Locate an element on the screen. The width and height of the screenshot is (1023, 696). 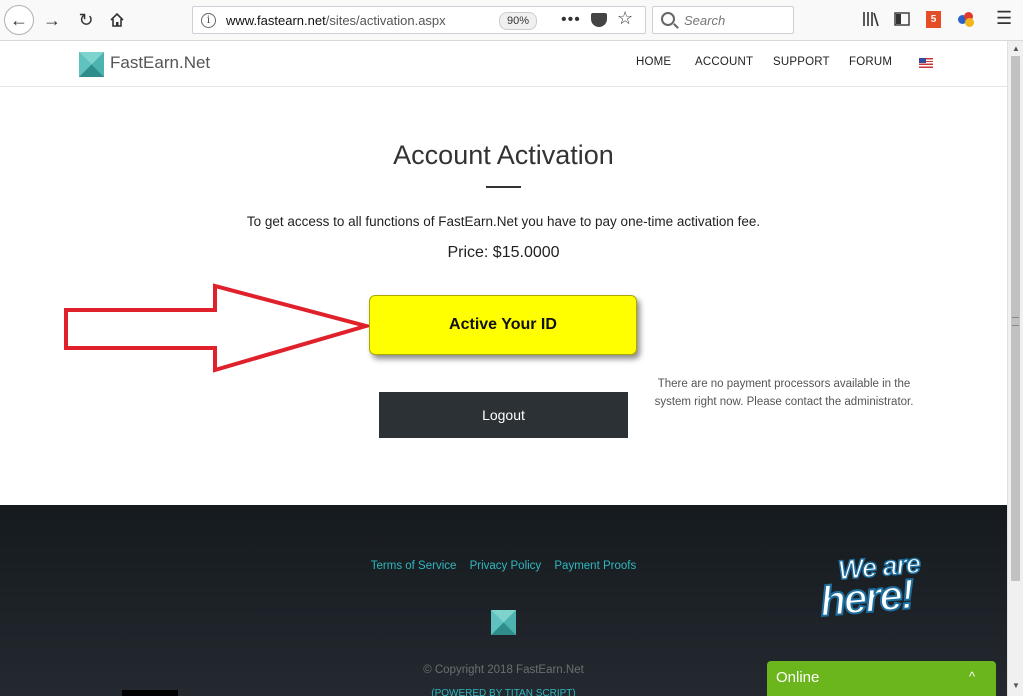
chat-status-label: Online is located at coordinates (798, 677).